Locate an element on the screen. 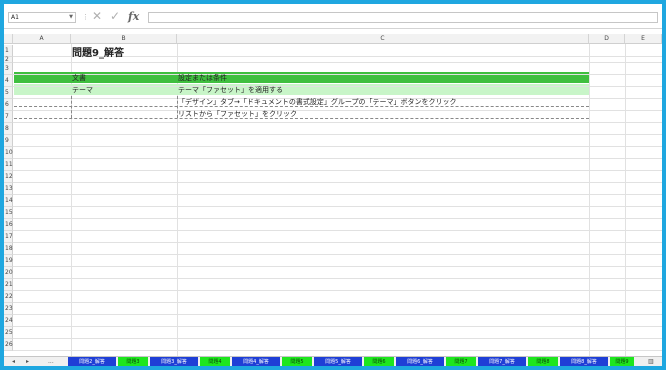 The height and width of the screenshot is (370, 666). row-header: 21 is located at coordinates (8, 285).